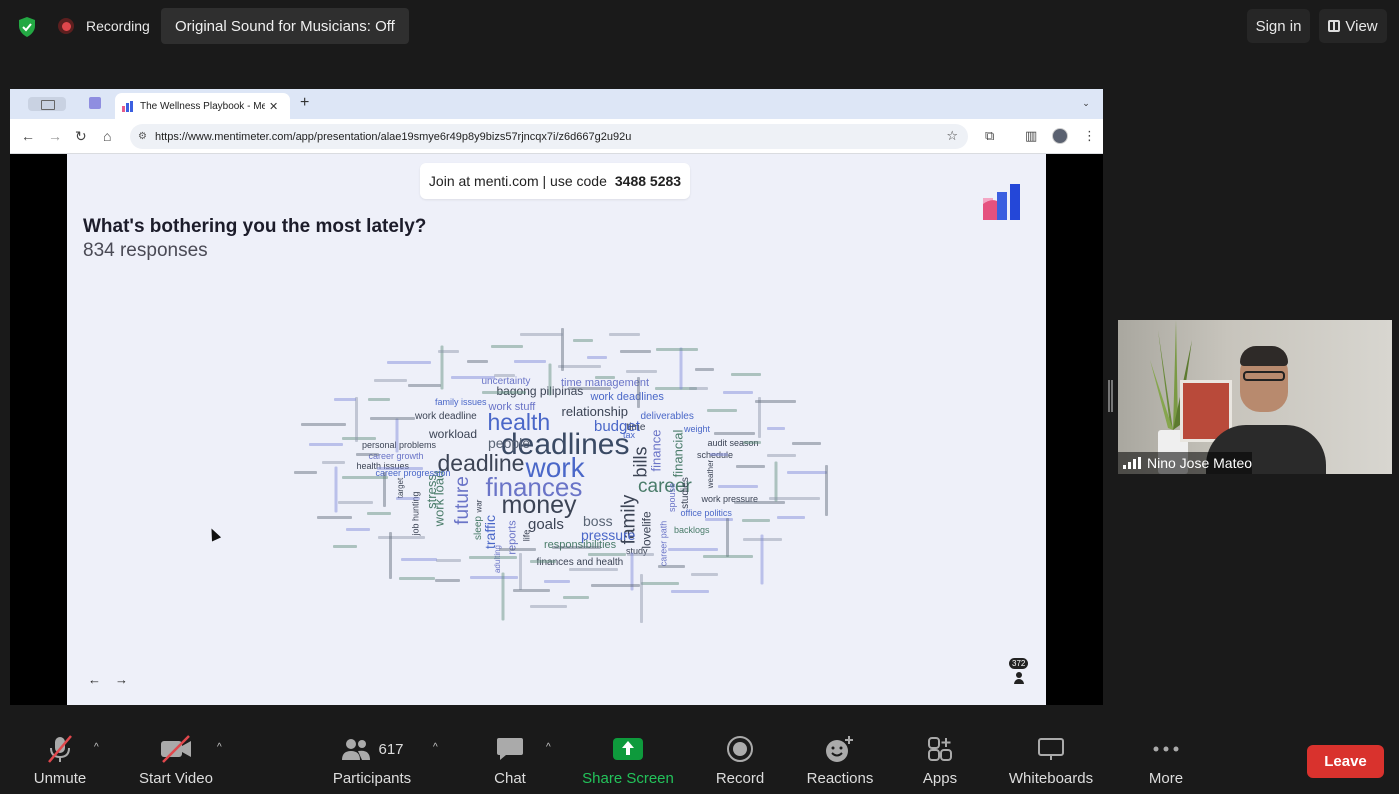 This screenshot has height=794, width=1399. I want to click on previous-slide-icon: ←, so click(94, 679).